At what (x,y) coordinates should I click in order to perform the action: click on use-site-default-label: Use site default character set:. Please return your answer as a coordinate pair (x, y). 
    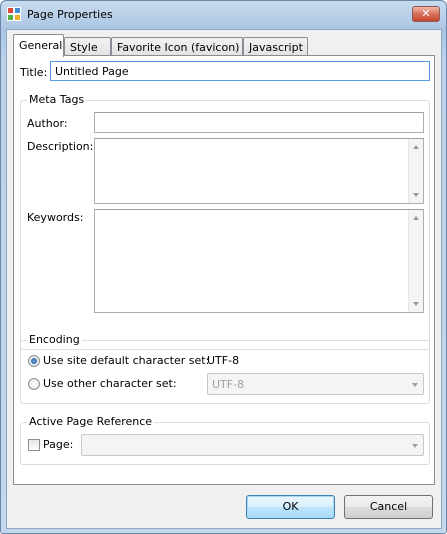
    Looking at the image, I should click on (126, 360).